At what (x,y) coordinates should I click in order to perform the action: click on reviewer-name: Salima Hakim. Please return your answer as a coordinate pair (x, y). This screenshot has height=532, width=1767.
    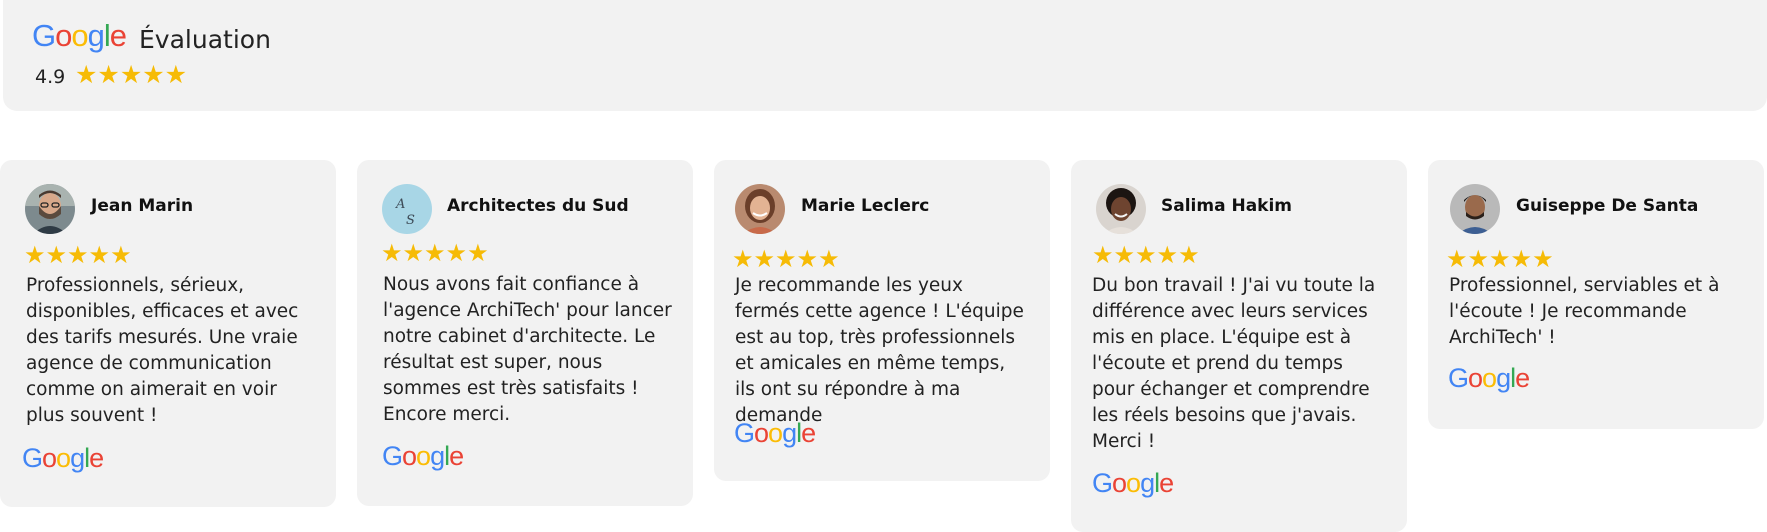
    Looking at the image, I should click on (1227, 206).